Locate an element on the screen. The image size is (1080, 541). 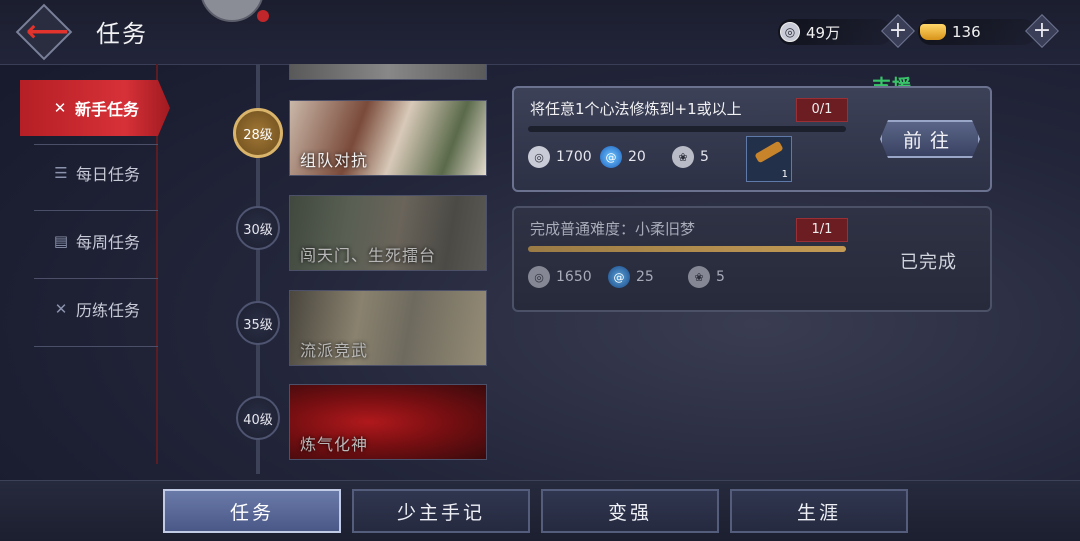
quest-card: 流派竞武 is located at coordinates (388, 328).